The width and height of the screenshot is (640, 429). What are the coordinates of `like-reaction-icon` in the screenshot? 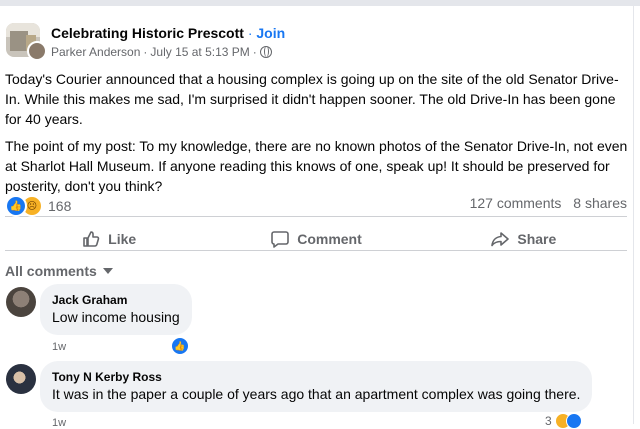 It's located at (573, 421).